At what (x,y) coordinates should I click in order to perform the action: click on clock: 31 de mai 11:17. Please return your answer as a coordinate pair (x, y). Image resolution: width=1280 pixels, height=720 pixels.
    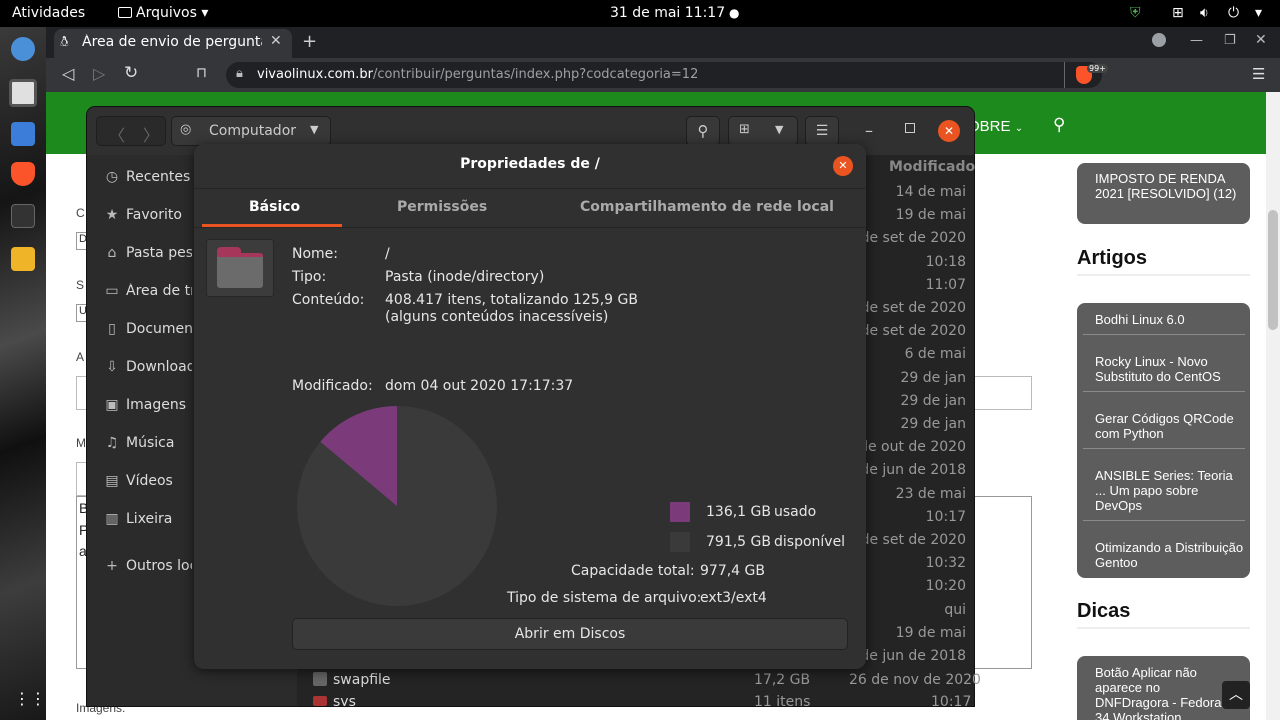
    Looking at the image, I should click on (667, 13).